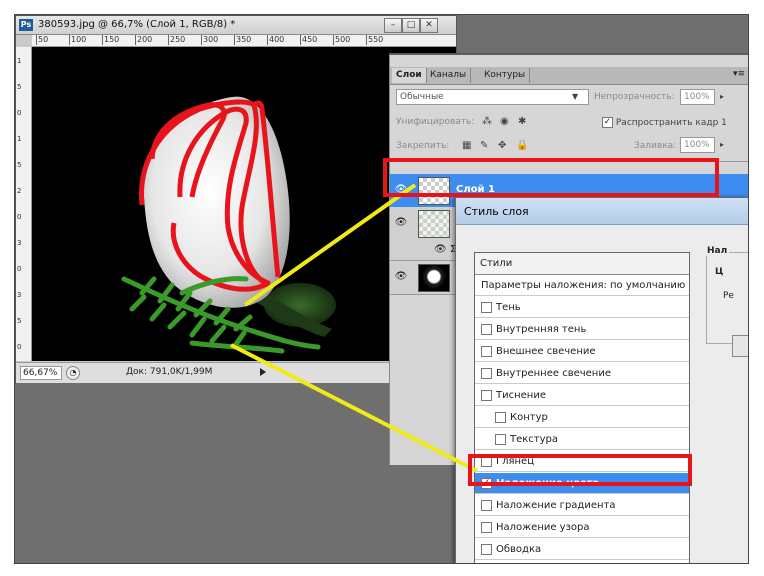  I want to click on annotation-arrow-to-color-overlay, so click(354, 408).